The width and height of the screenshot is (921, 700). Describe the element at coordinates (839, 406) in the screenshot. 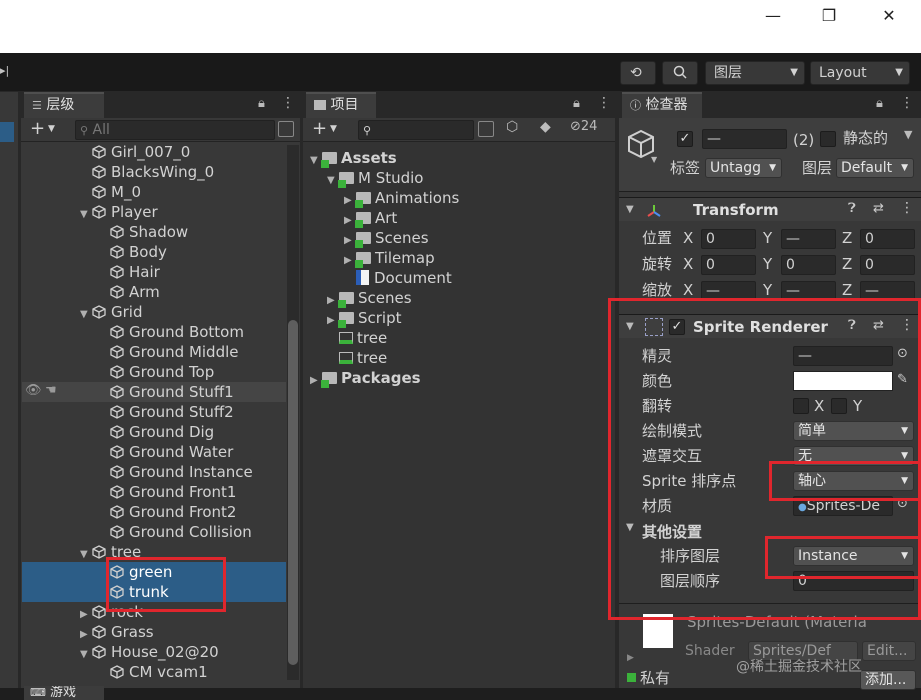

I see `flip-y-checkbox` at that location.